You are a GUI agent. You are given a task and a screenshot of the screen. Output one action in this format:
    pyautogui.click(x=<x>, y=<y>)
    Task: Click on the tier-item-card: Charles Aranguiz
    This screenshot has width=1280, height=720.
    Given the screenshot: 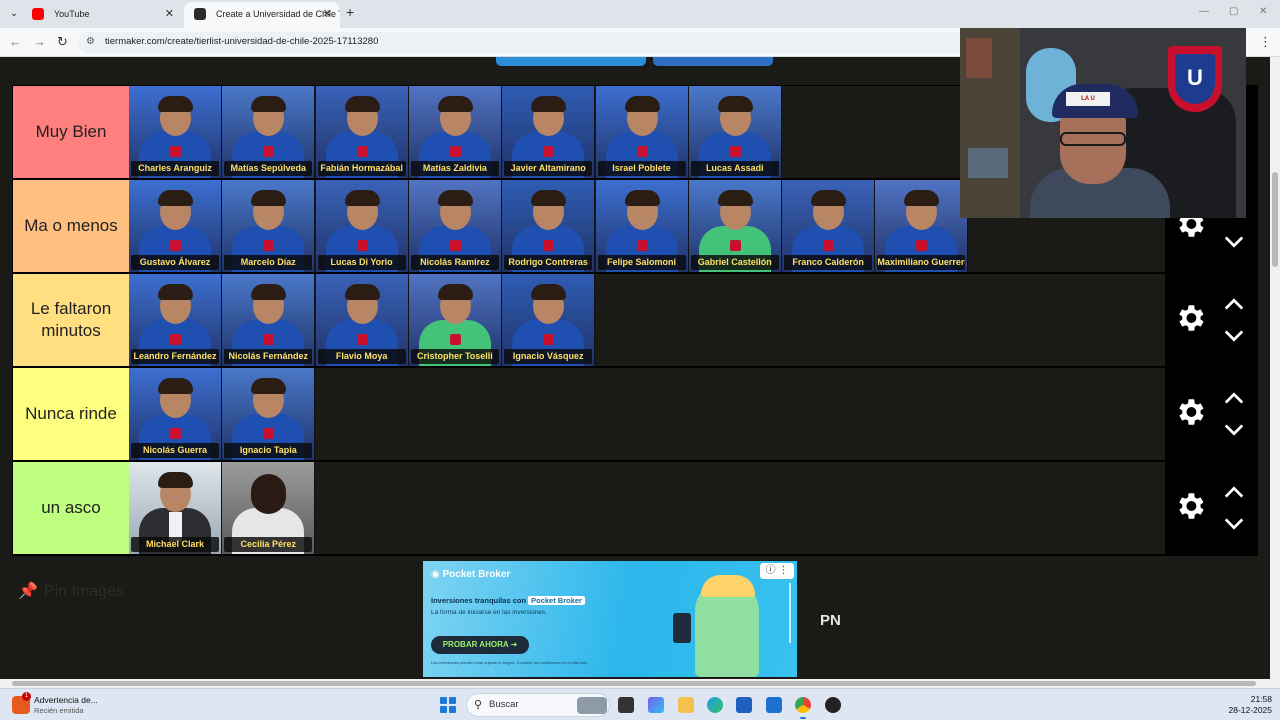 What is the action you would take?
    pyautogui.click(x=175, y=132)
    